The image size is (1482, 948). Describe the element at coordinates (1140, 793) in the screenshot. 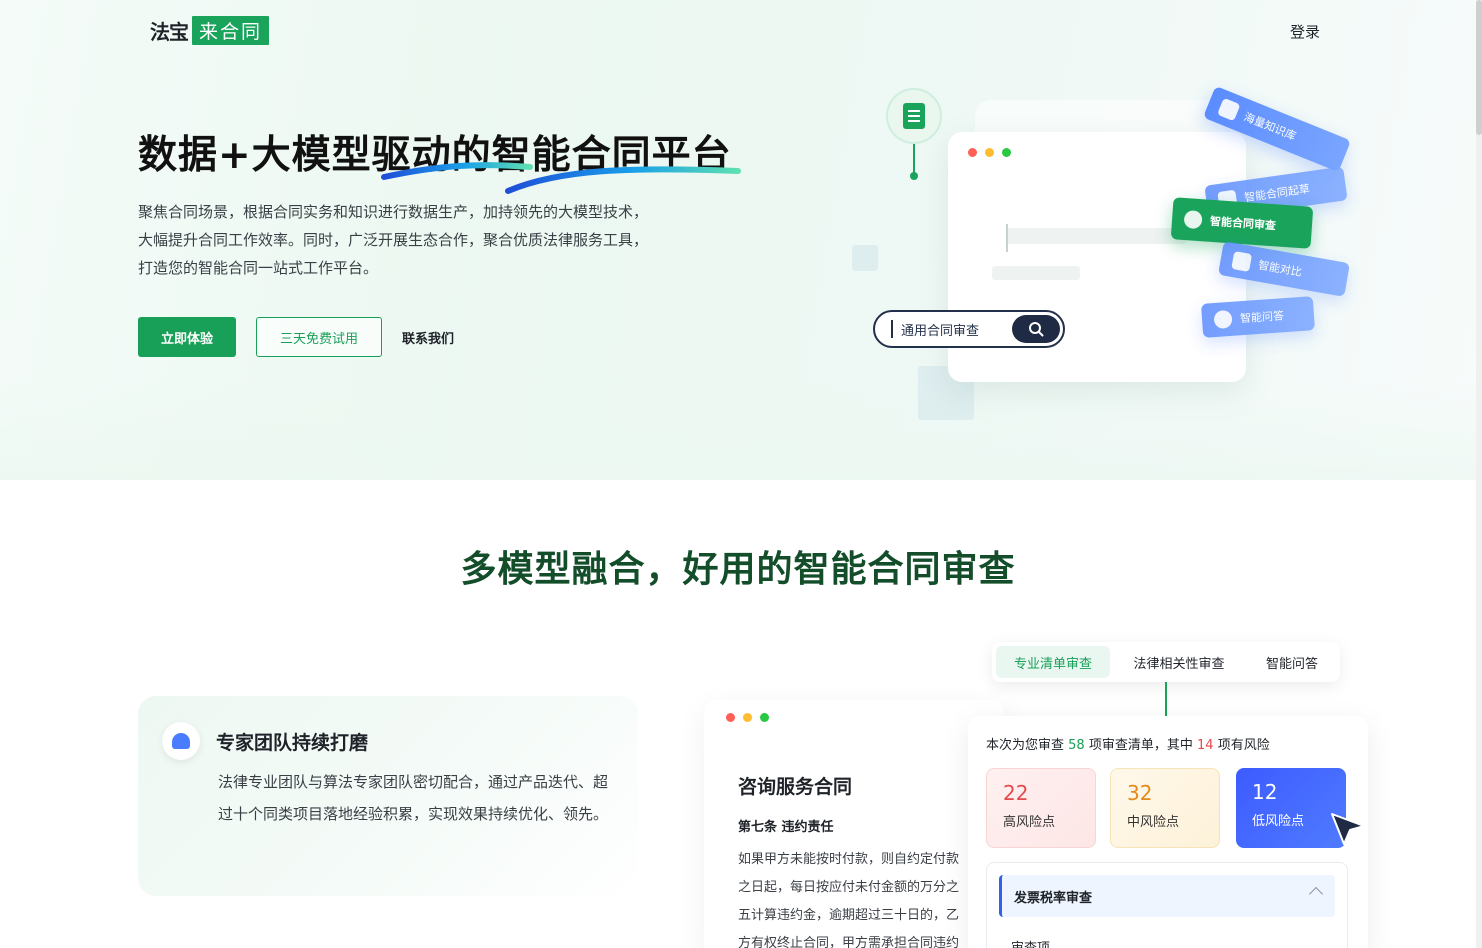

I see `mid-risk-count: 32` at that location.